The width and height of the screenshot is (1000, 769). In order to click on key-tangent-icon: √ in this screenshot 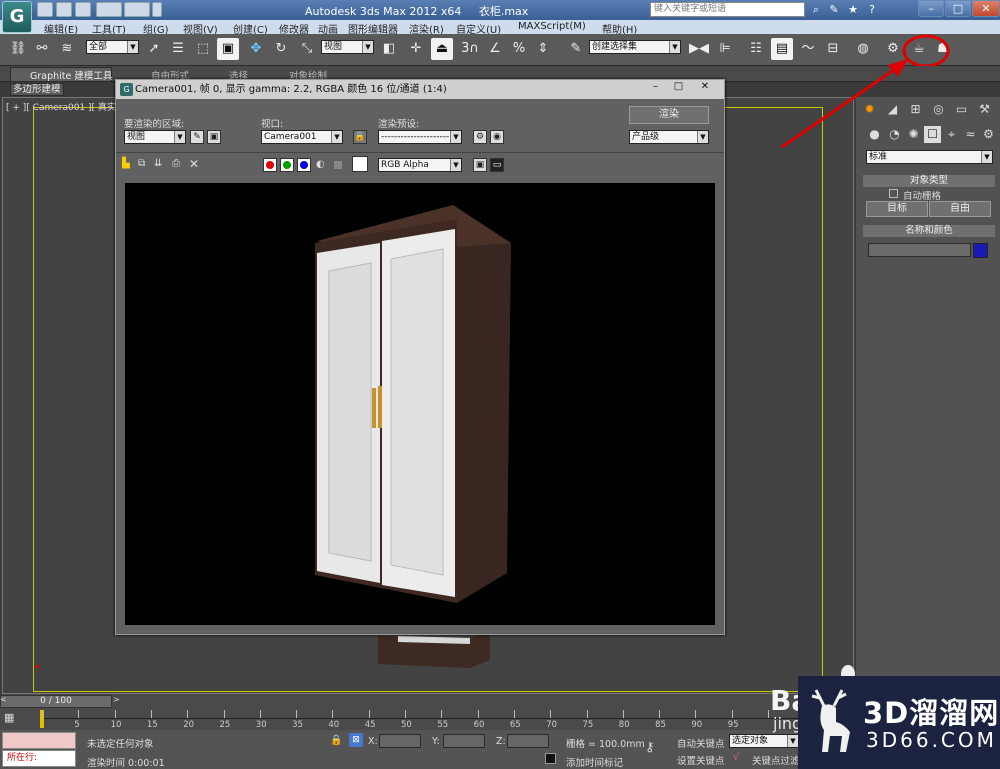, I will do `click(739, 758)`.